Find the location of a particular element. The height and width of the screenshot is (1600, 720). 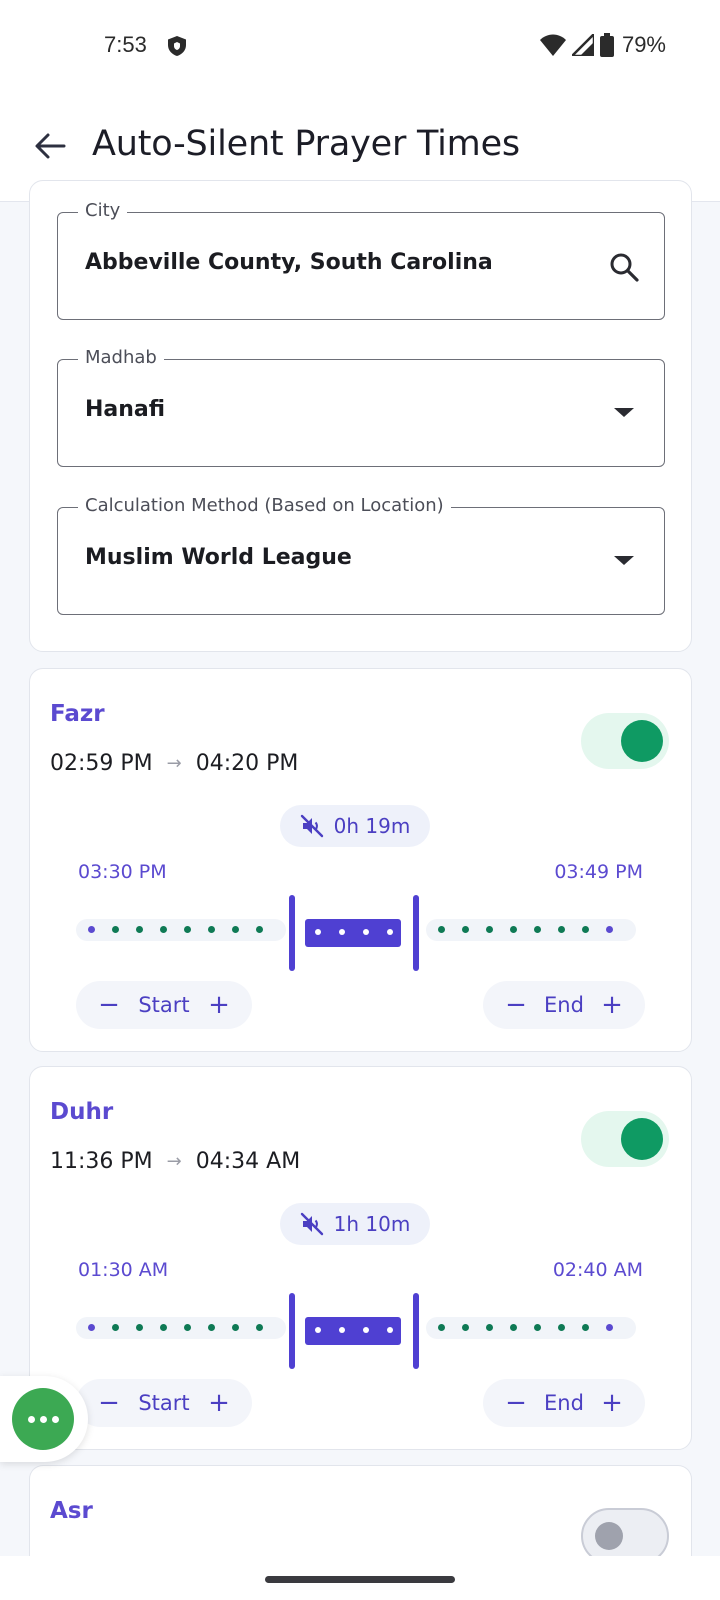

status-icons: 79% is located at coordinates (602, 45).